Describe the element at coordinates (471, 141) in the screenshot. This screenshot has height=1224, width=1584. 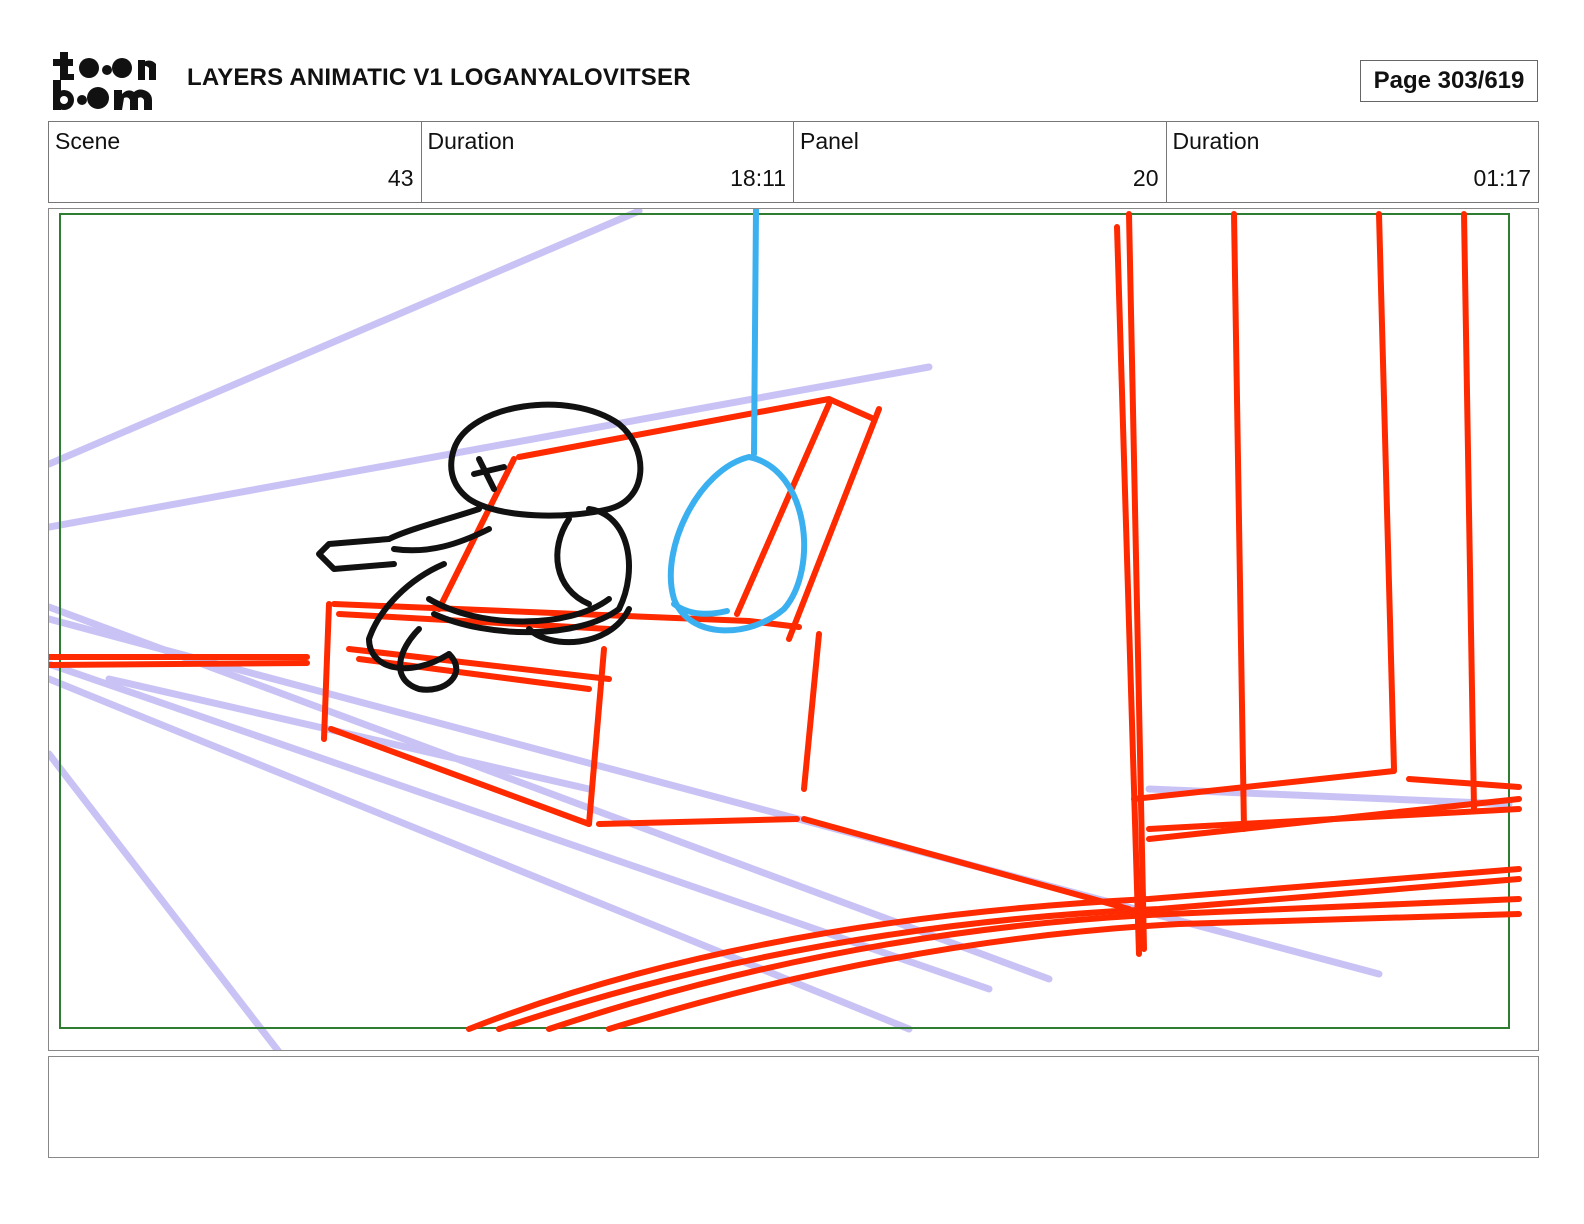
I see `scene-duration-label: Duration` at that location.